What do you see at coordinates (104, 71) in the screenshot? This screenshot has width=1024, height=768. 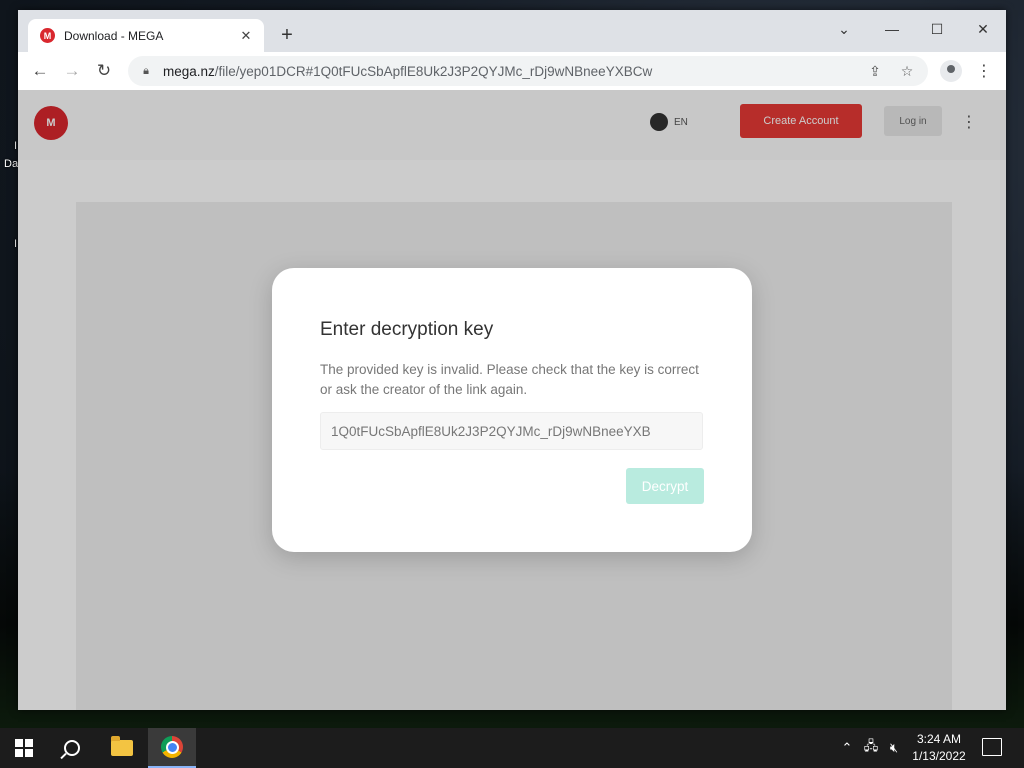 I see `reload-icon: ↻` at bounding box center [104, 71].